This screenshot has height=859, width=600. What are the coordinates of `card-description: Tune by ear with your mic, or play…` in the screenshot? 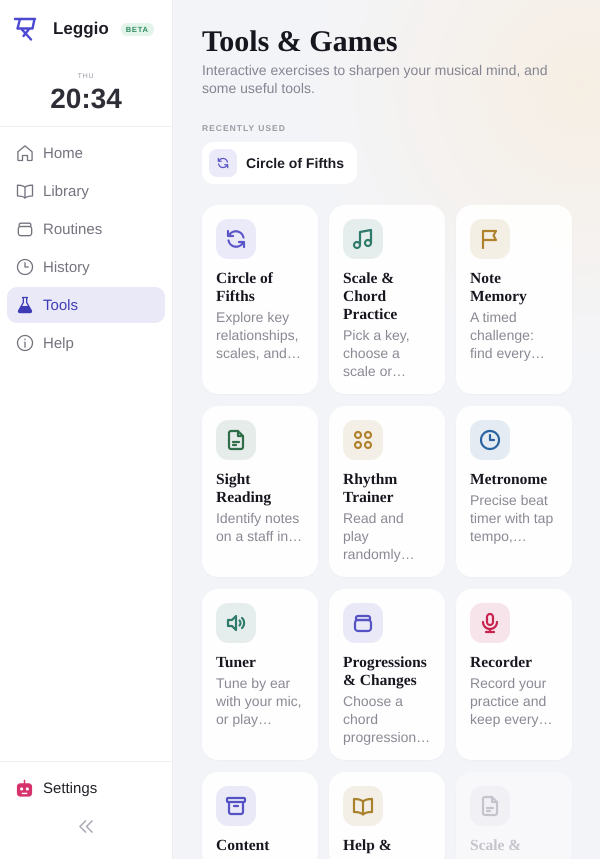 It's located at (259, 701).